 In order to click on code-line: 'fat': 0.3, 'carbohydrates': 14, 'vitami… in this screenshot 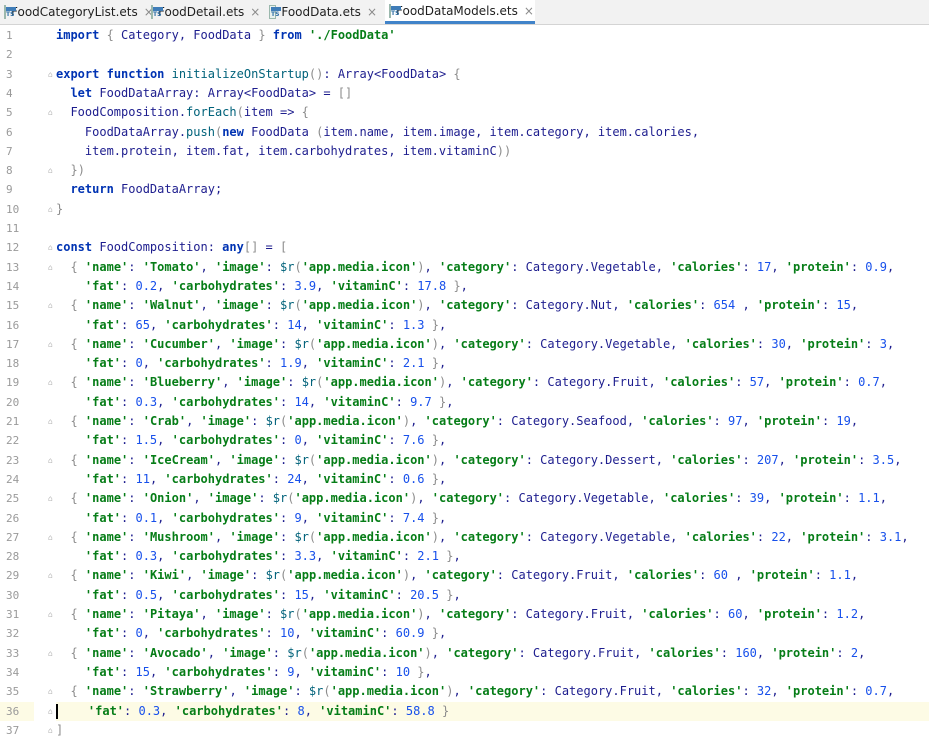, I will do `click(492, 402)`.